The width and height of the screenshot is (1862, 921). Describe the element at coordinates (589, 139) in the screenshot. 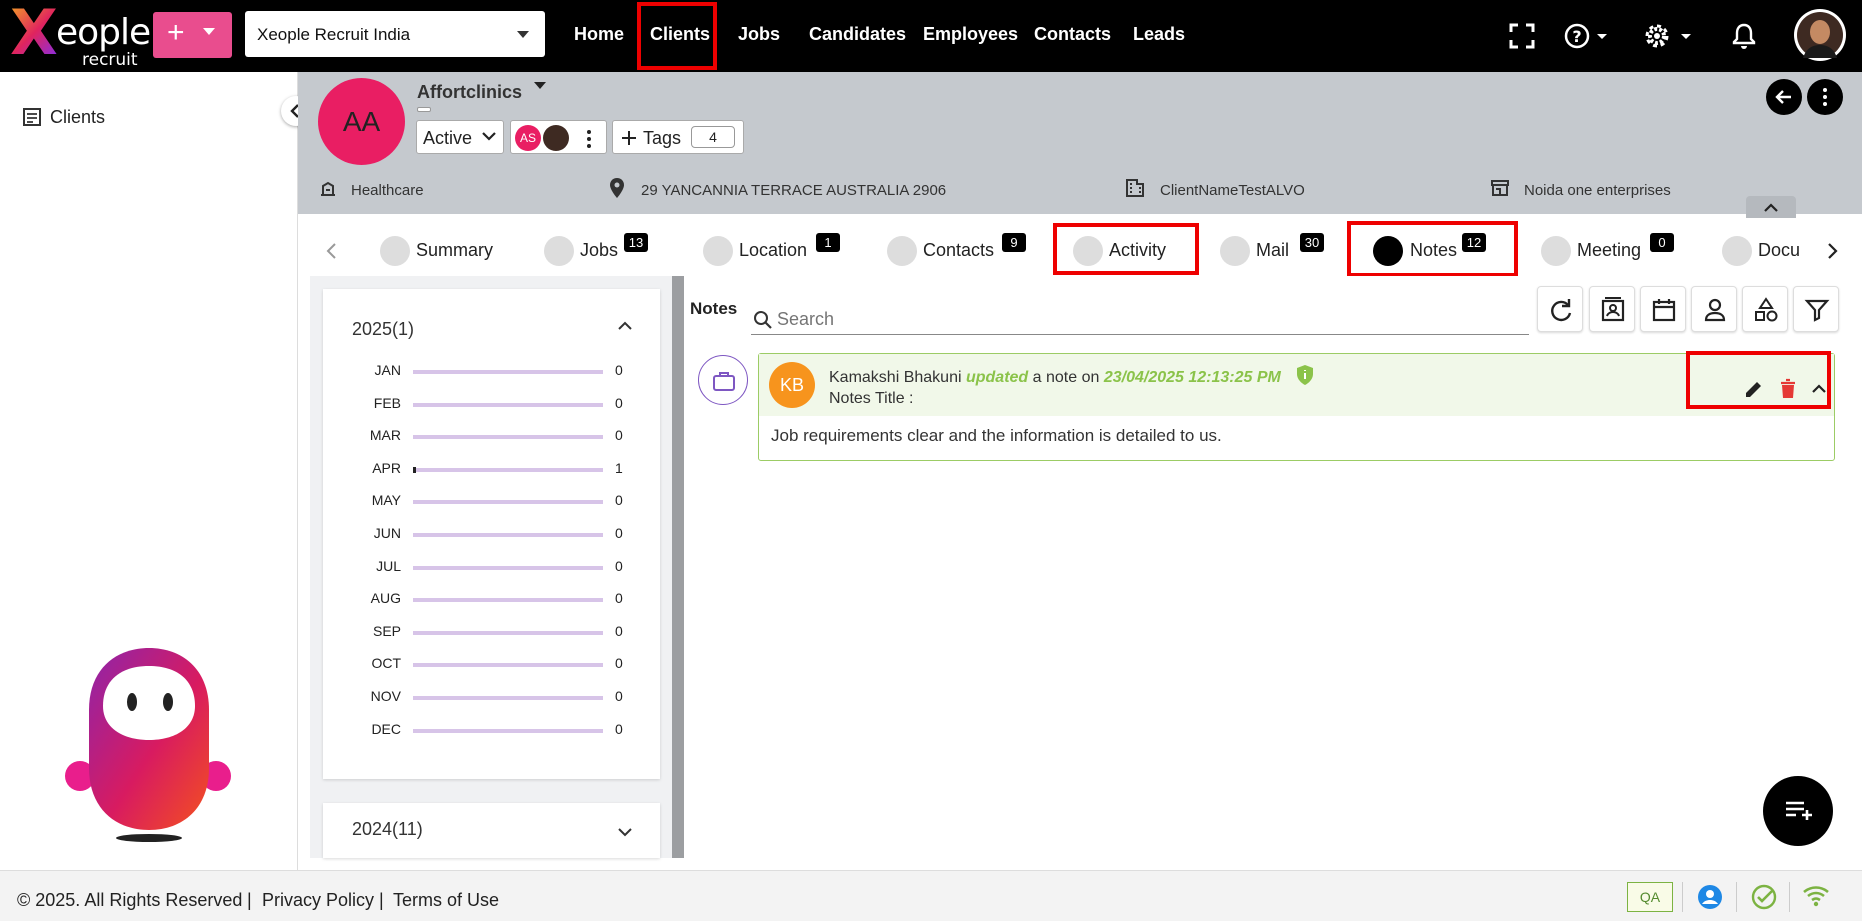

I see `more-vertical-icon` at that location.